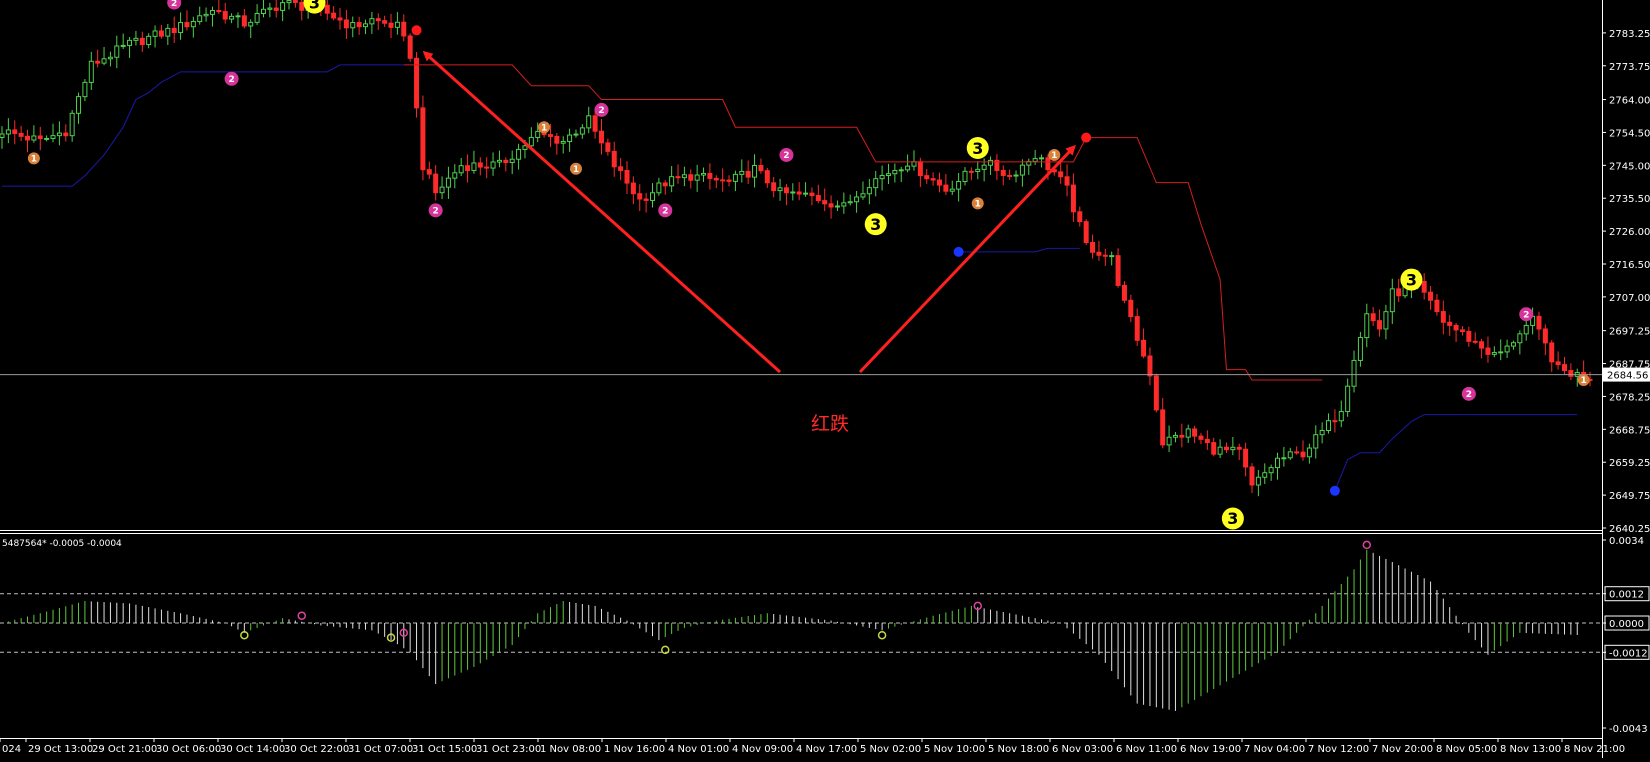  I want to click on time-tick-label: 5 Nov 02:00, so click(890, 749).